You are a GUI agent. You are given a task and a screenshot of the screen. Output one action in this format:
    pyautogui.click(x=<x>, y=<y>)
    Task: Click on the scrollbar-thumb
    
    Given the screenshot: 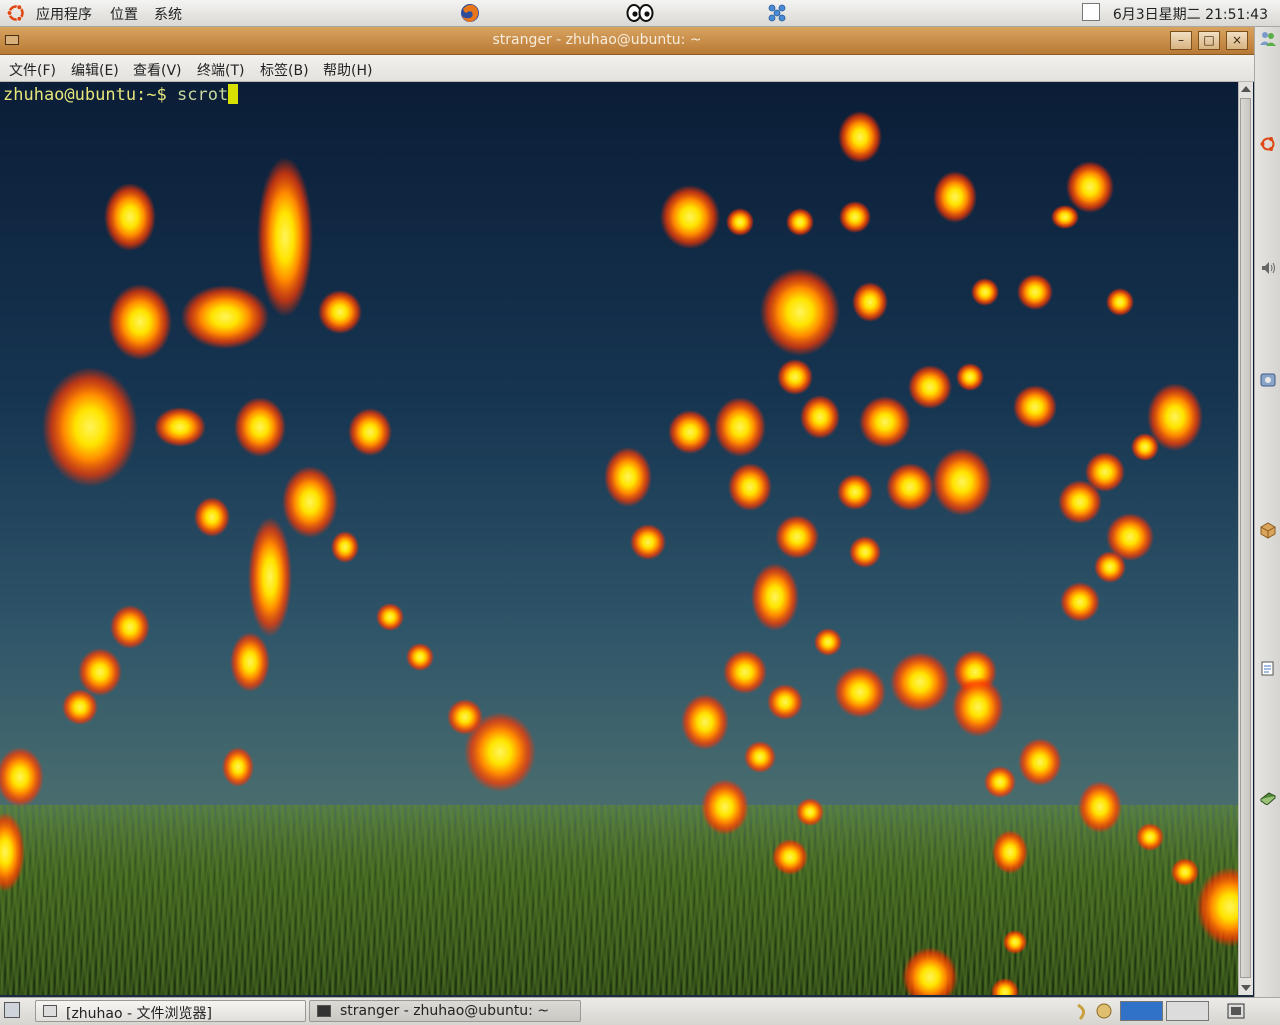 What is the action you would take?
    pyautogui.click(x=1245, y=538)
    